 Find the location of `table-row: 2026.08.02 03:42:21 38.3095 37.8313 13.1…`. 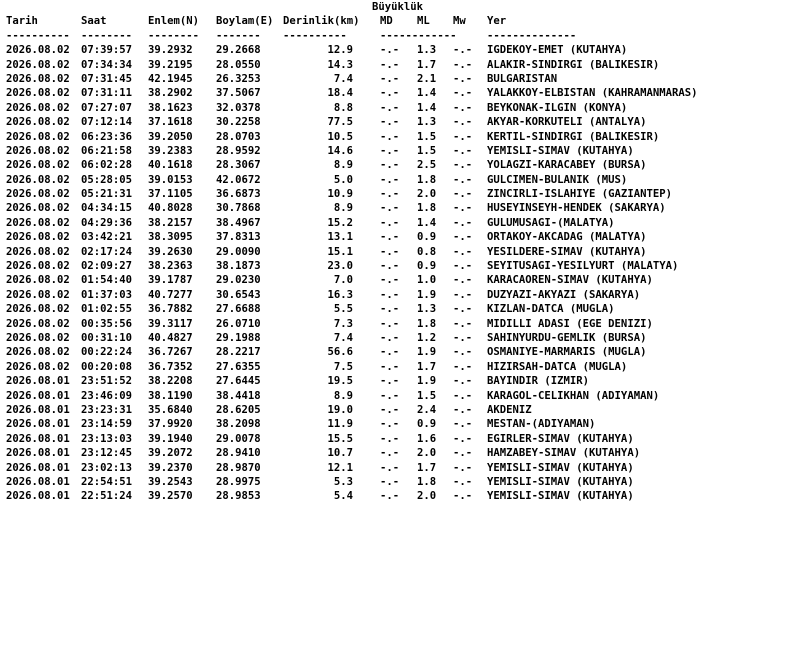

table-row: 2026.08.02 03:42:21 38.3095 37.8313 13.1… is located at coordinates (403, 237).